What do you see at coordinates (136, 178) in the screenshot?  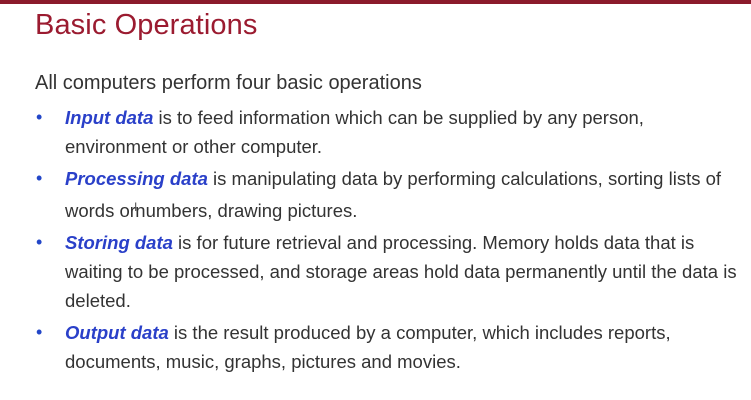 I see `bullet-term: Processing data` at bounding box center [136, 178].